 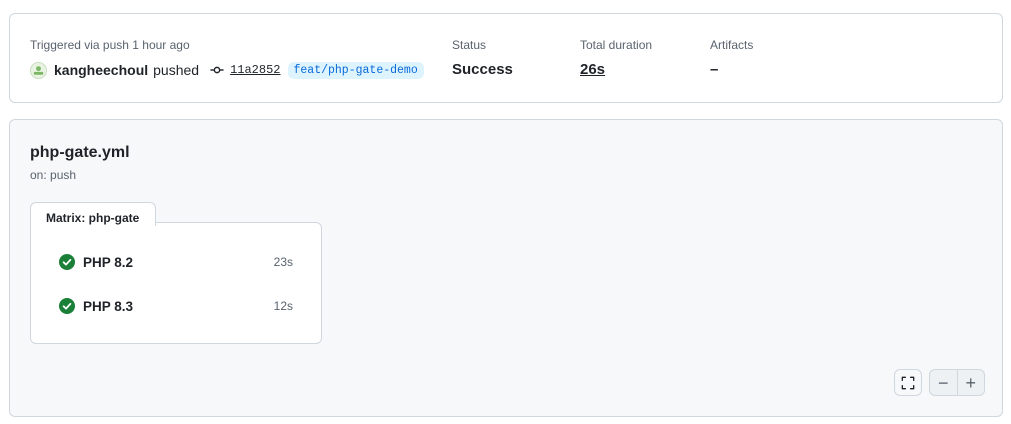 What do you see at coordinates (176, 306) in the screenshot?
I see `job-row-php-8-3: PHP 8.3 12s` at bounding box center [176, 306].